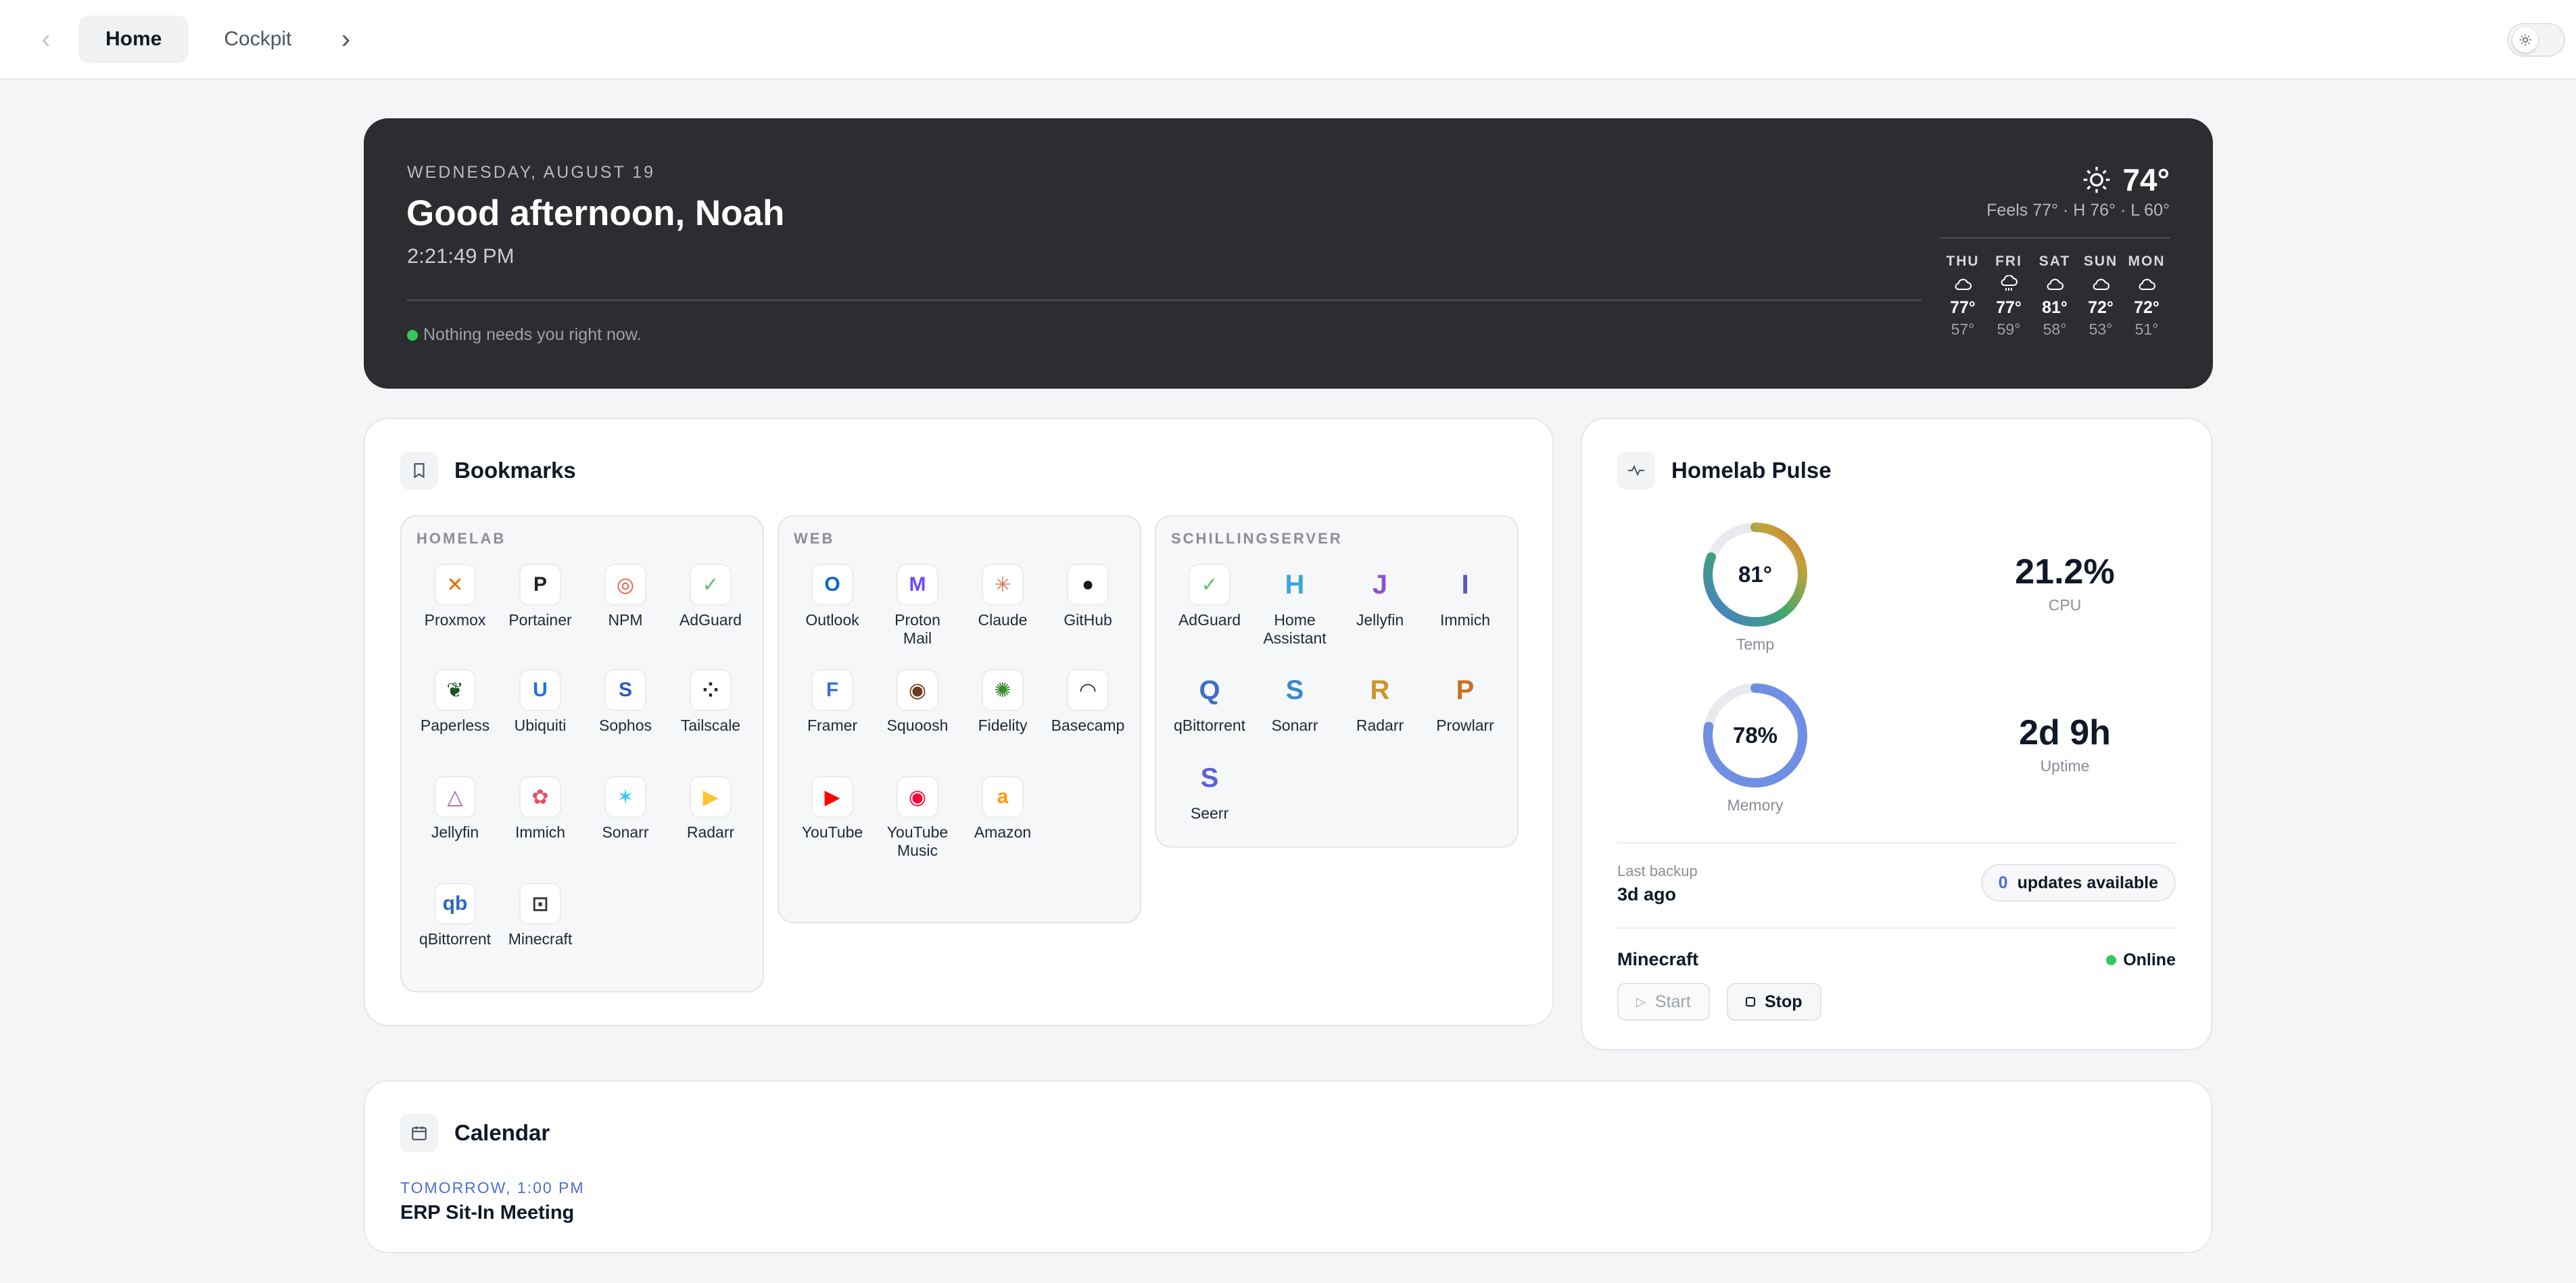  Describe the element at coordinates (1755, 586) in the screenshot. I see `temp-gauge: 81° Temp` at that location.